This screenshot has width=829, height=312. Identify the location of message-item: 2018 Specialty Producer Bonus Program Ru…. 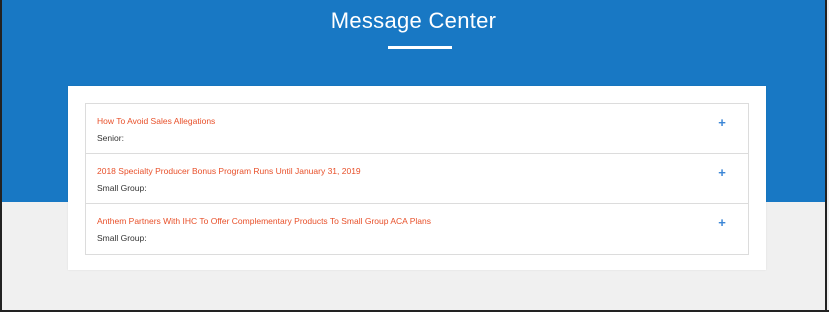
(417, 179).